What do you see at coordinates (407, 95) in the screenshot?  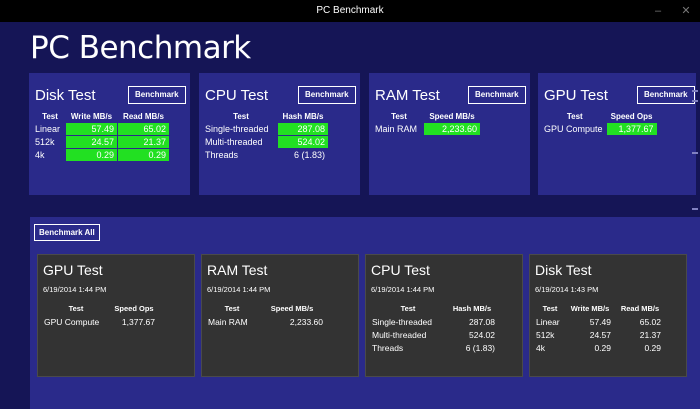 I see `ram-test-title: RAM Test` at bounding box center [407, 95].